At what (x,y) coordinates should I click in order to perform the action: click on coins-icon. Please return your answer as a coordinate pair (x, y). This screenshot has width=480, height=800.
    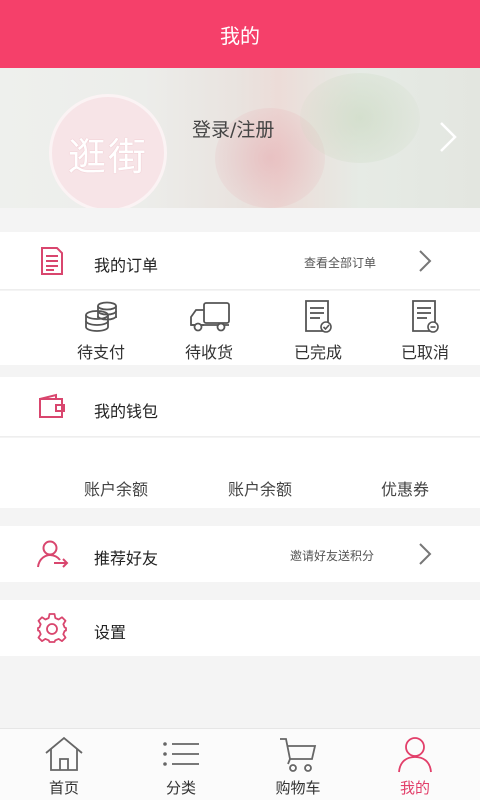
    Looking at the image, I should click on (101, 316).